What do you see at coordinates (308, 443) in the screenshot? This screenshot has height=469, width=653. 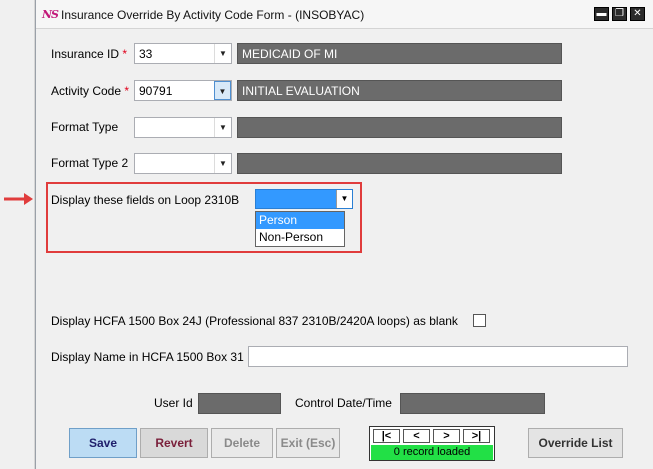 I see `exit-button: Exit (Esc)` at bounding box center [308, 443].